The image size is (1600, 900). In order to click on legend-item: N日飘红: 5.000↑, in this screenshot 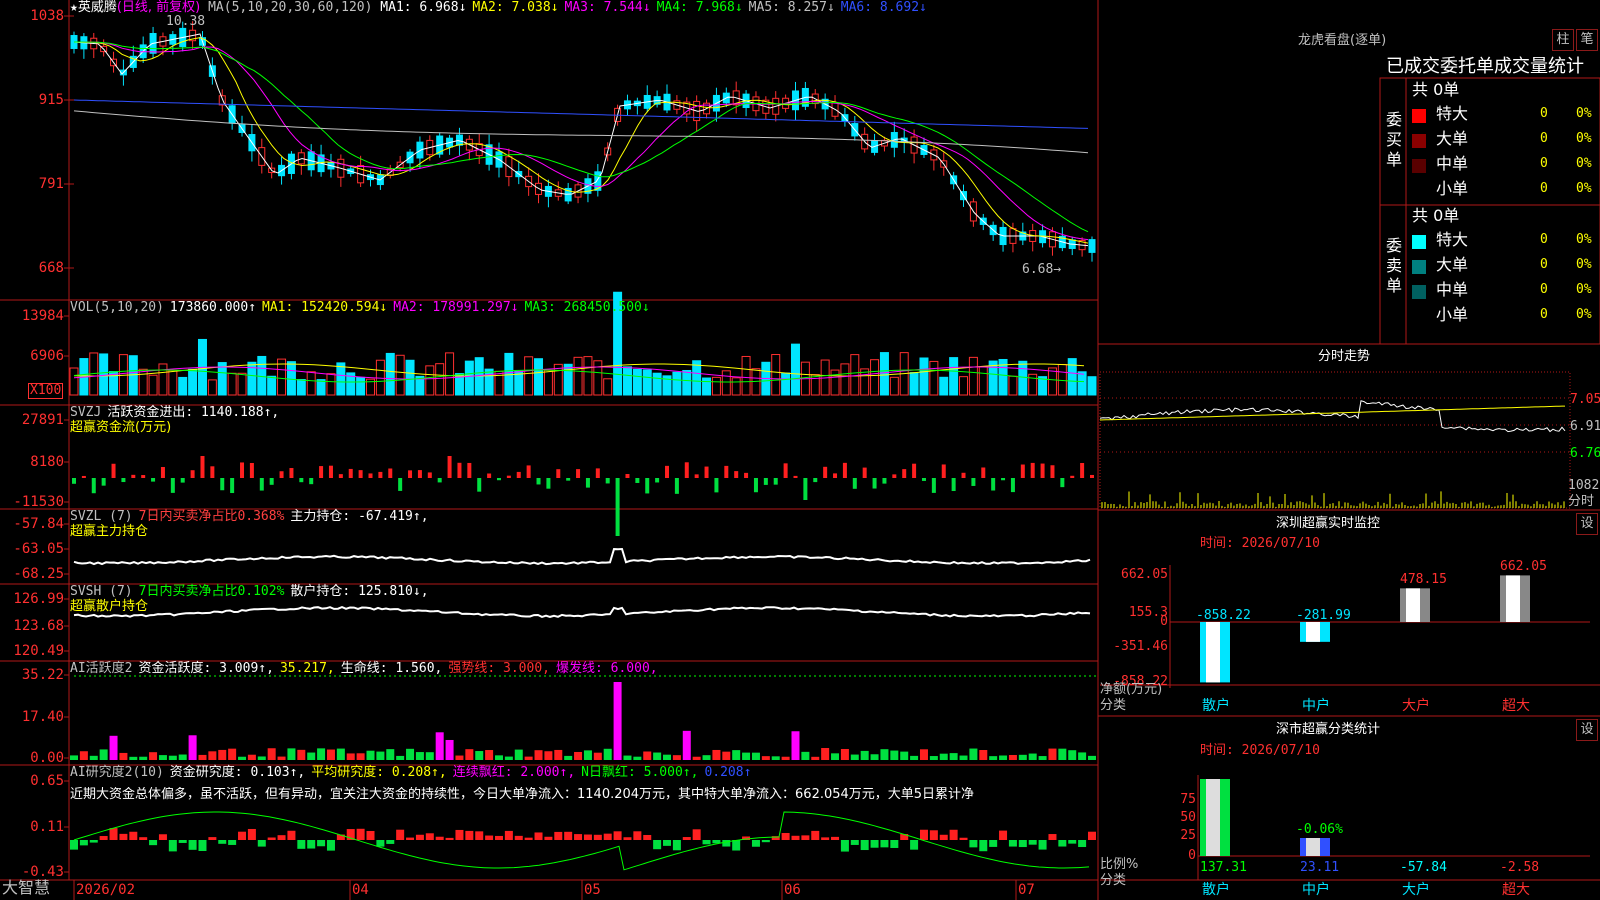, I will do `click(640, 772)`.